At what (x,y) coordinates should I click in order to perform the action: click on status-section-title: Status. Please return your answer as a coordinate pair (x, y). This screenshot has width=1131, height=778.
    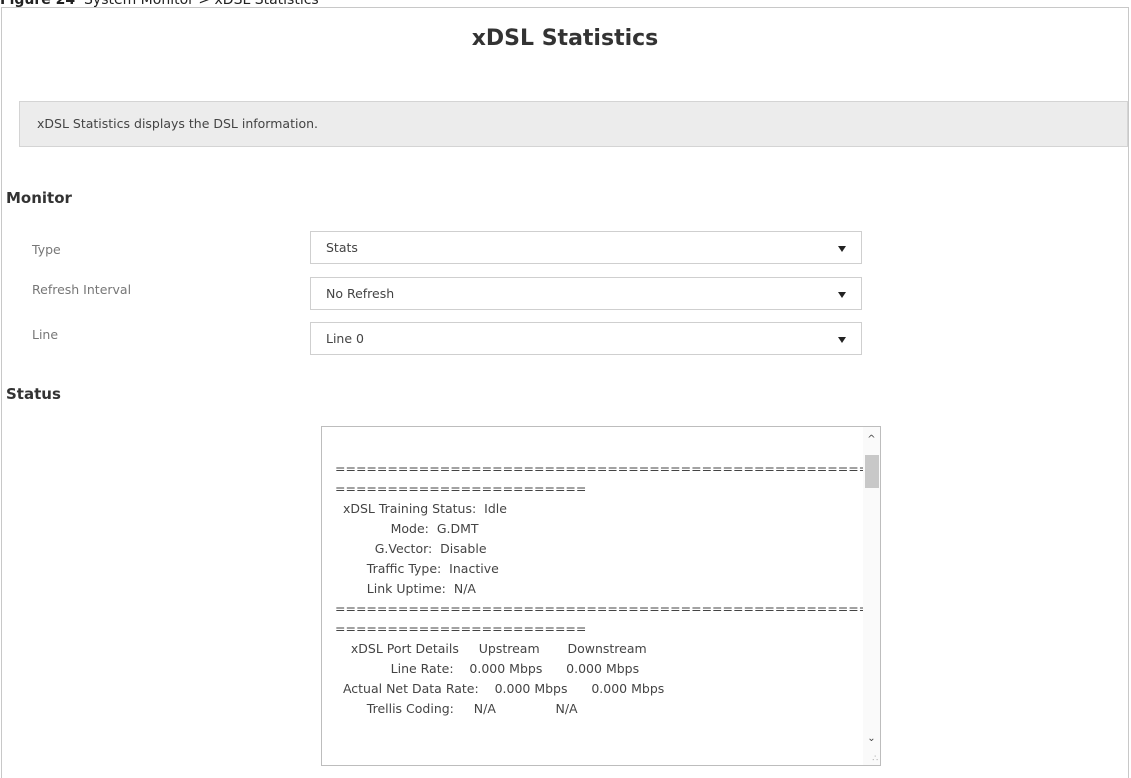
    Looking at the image, I should click on (33, 394).